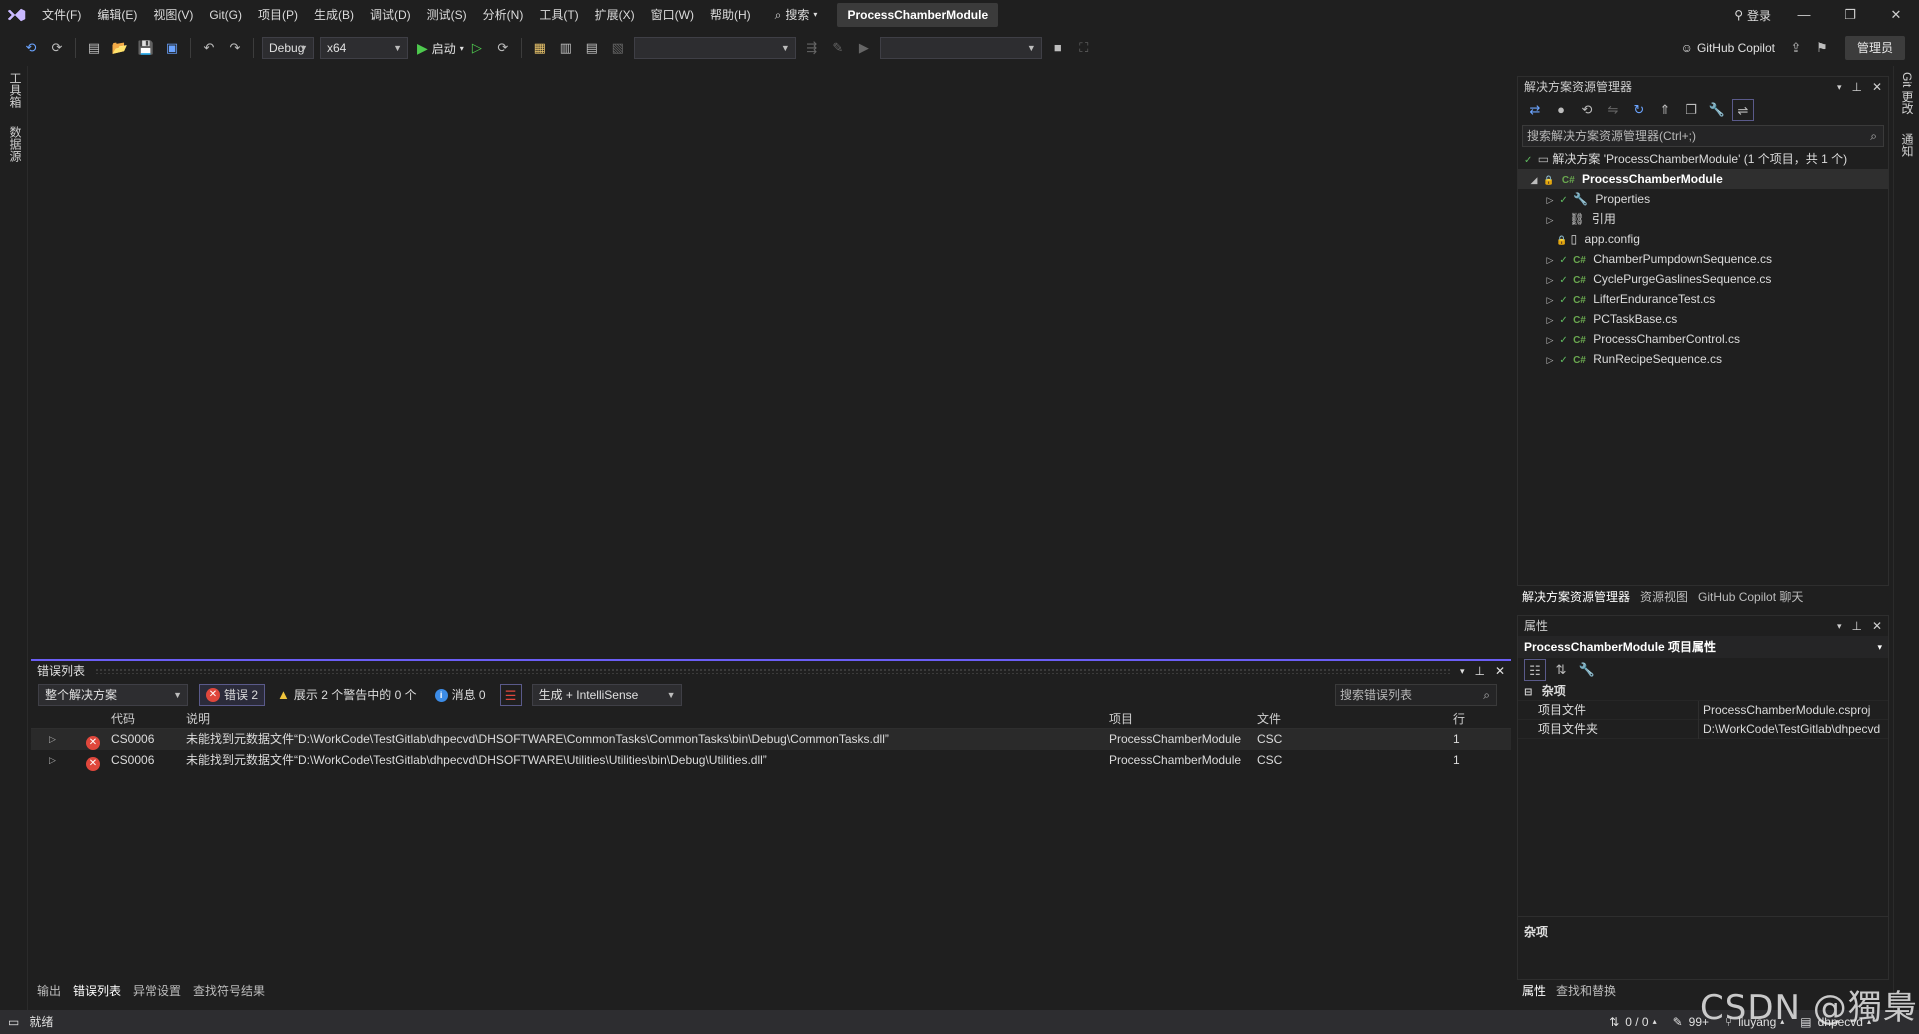  I want to click on properties-icon: 🔧, so click(1717, 110).